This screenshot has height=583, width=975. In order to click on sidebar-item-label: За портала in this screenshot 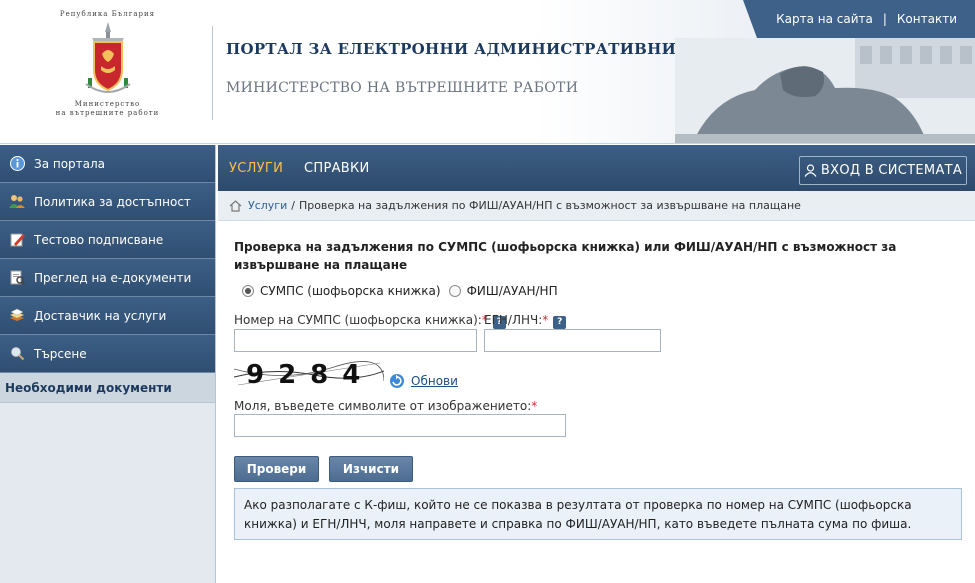, I will do `click(70, 163)`.